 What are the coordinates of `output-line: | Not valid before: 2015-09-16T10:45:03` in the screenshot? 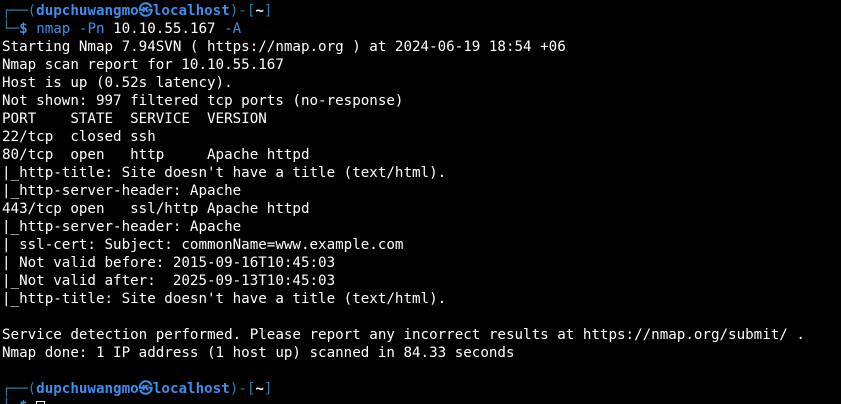 It's located at (169, 263).